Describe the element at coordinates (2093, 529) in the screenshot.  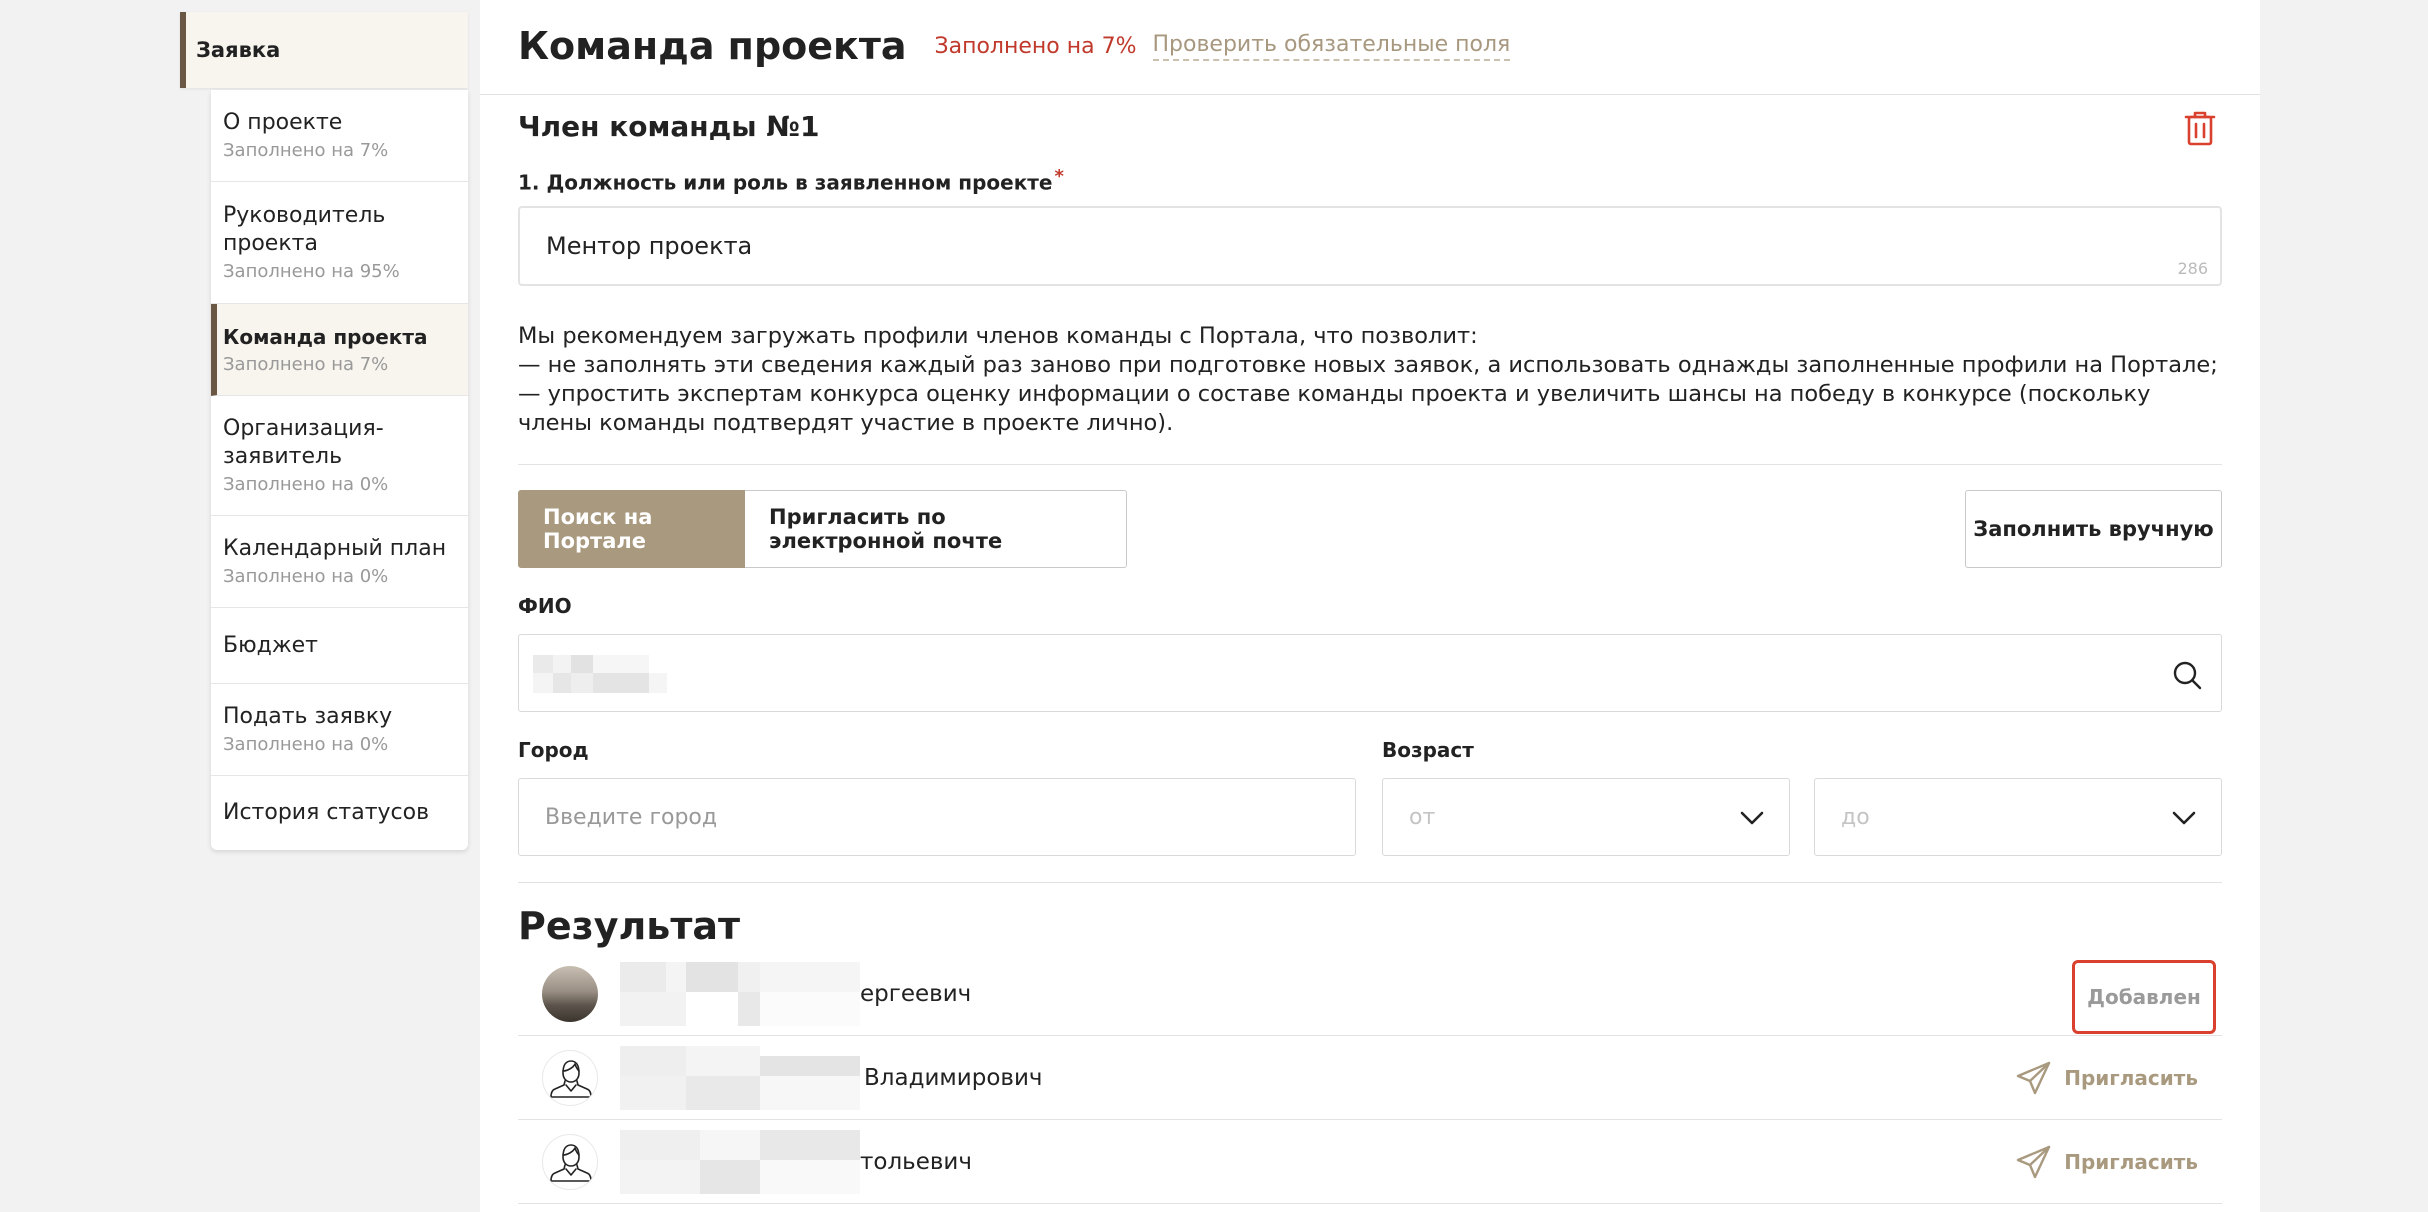
I see `fill-manually-button: Заполнить вручную` at that location.